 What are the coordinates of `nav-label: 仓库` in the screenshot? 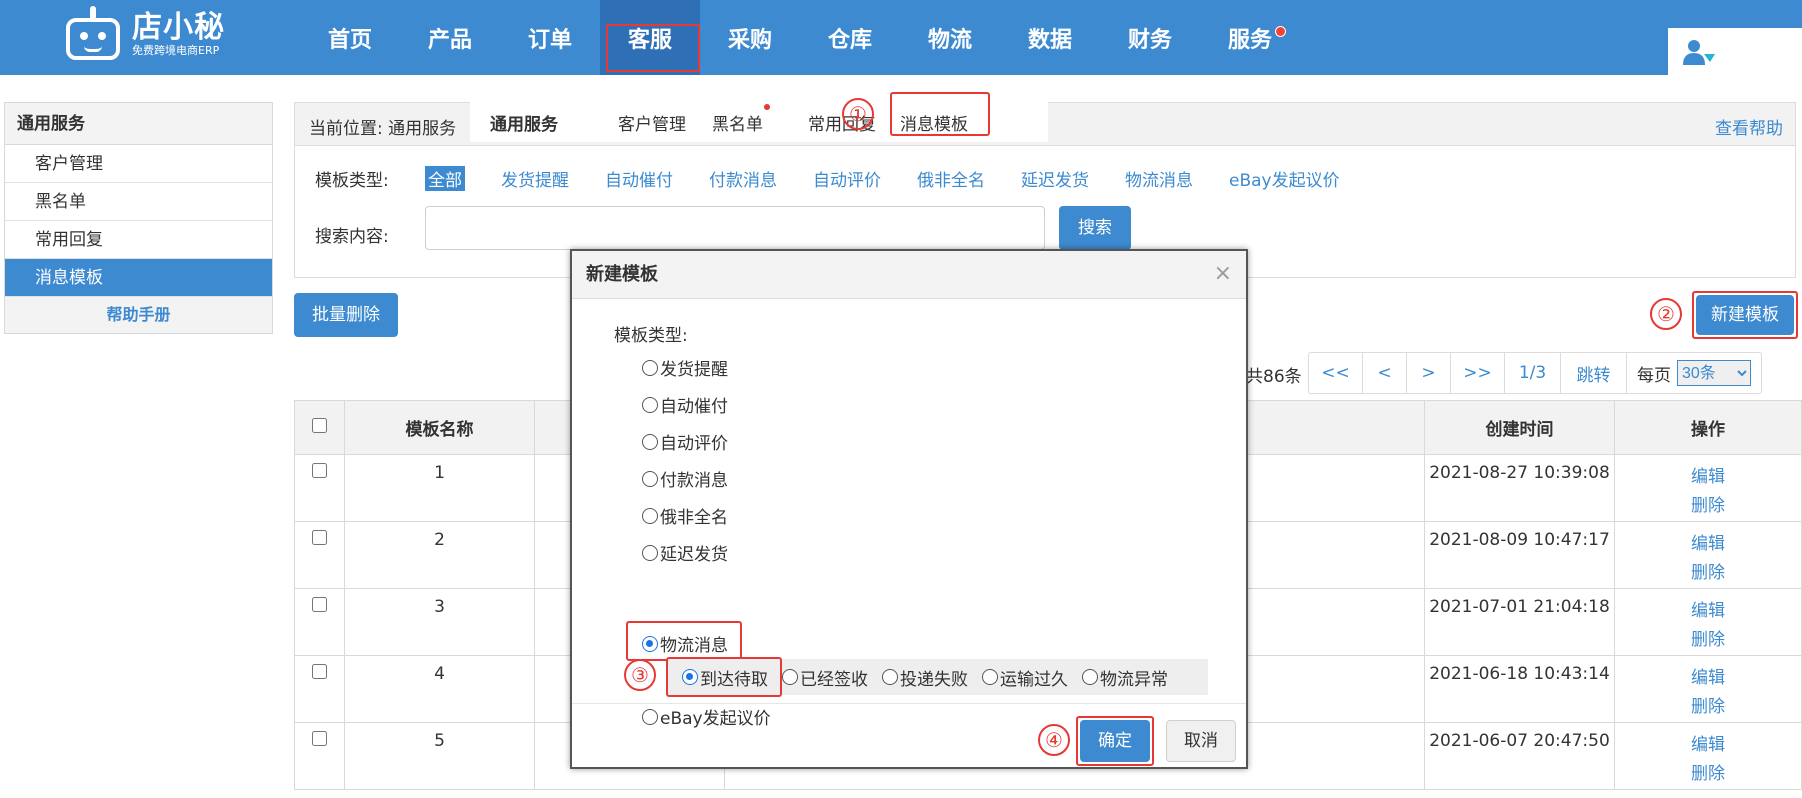 It's located at (849, 40).